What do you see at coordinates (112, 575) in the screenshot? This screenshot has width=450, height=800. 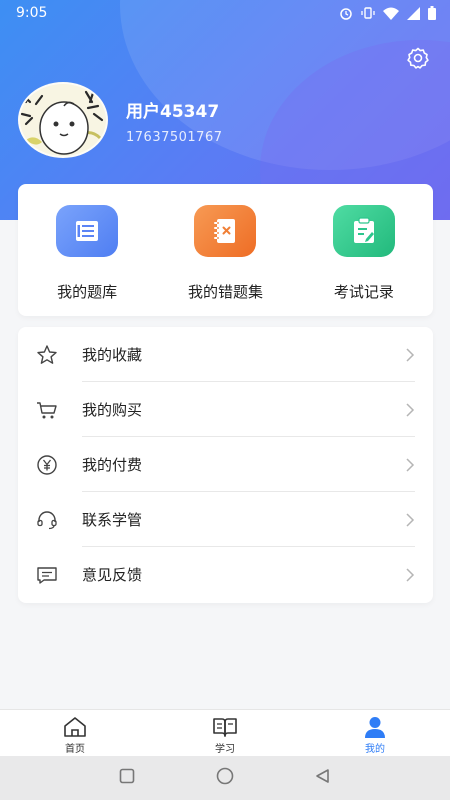 I see `menu-item-label: 意见反馈` at bounding box center [112, 575].